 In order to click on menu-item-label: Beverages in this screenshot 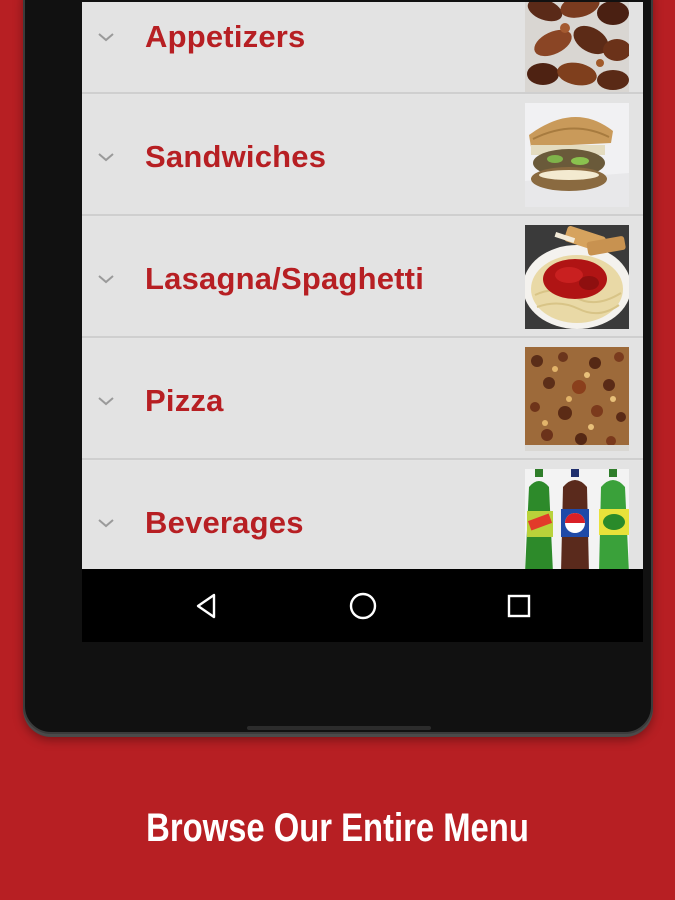, I will do `click(224, 522)`.